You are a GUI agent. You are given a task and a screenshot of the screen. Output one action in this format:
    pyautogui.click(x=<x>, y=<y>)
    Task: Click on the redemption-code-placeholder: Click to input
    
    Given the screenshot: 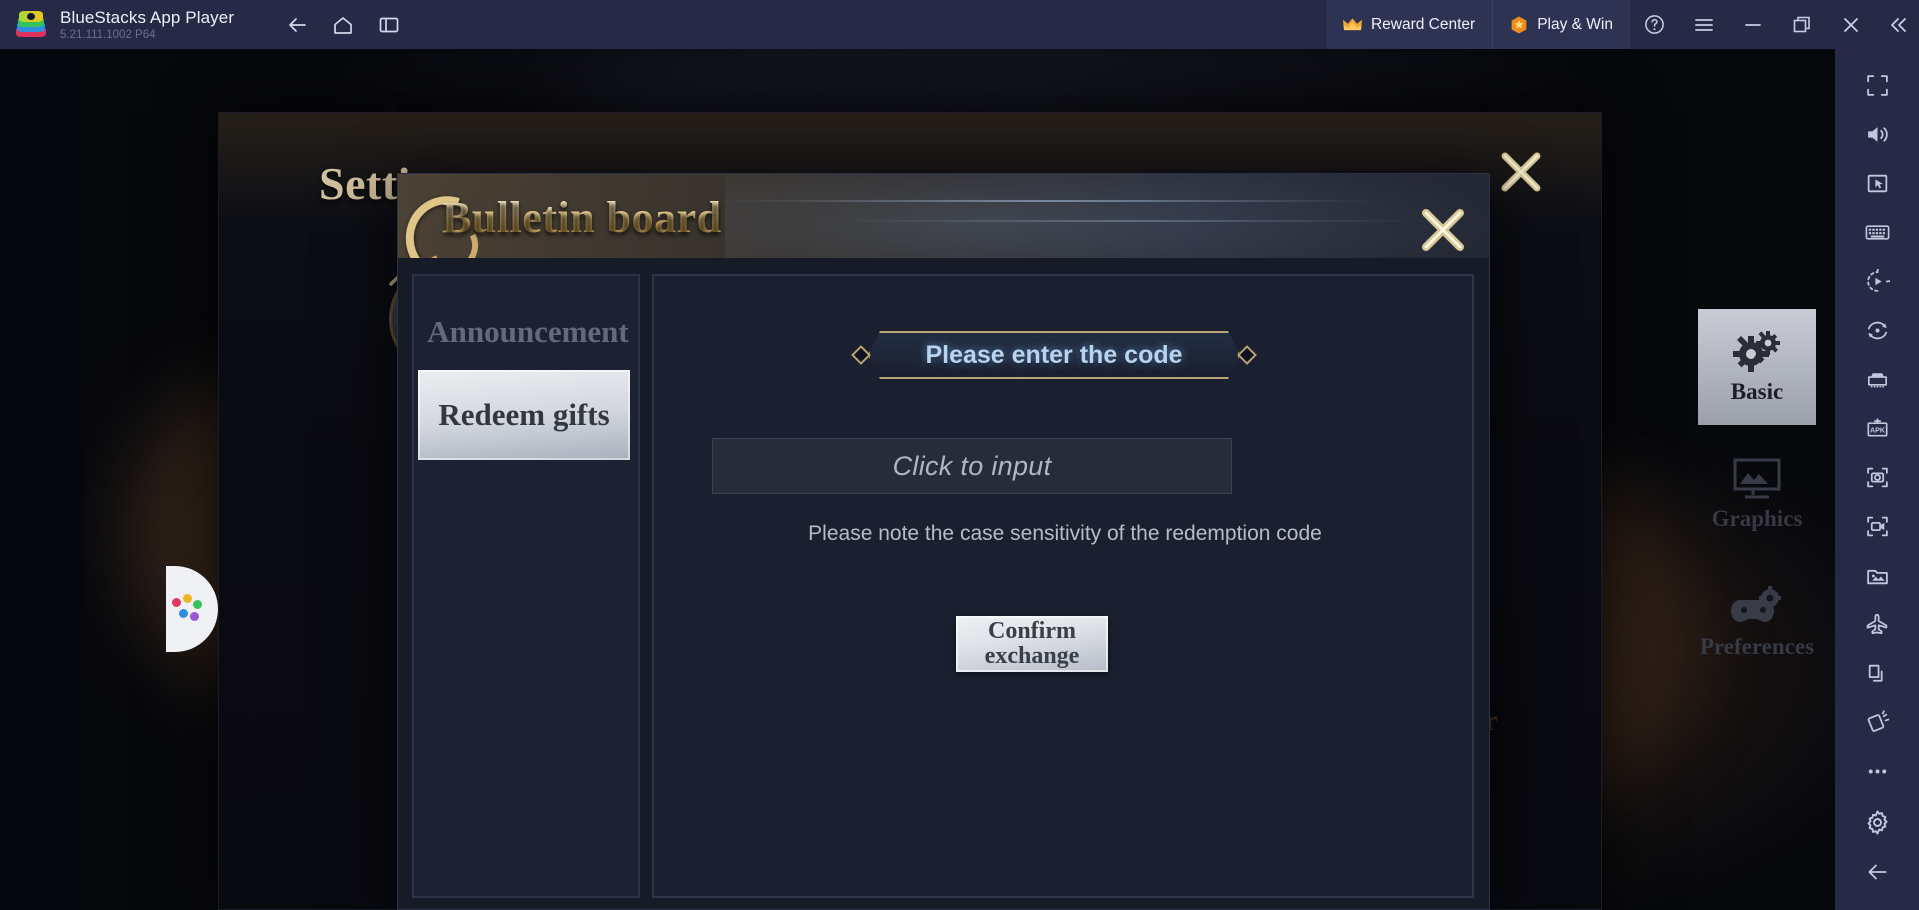 What is the action you would take?
    pyautogui.click(x=972, y=465)
    